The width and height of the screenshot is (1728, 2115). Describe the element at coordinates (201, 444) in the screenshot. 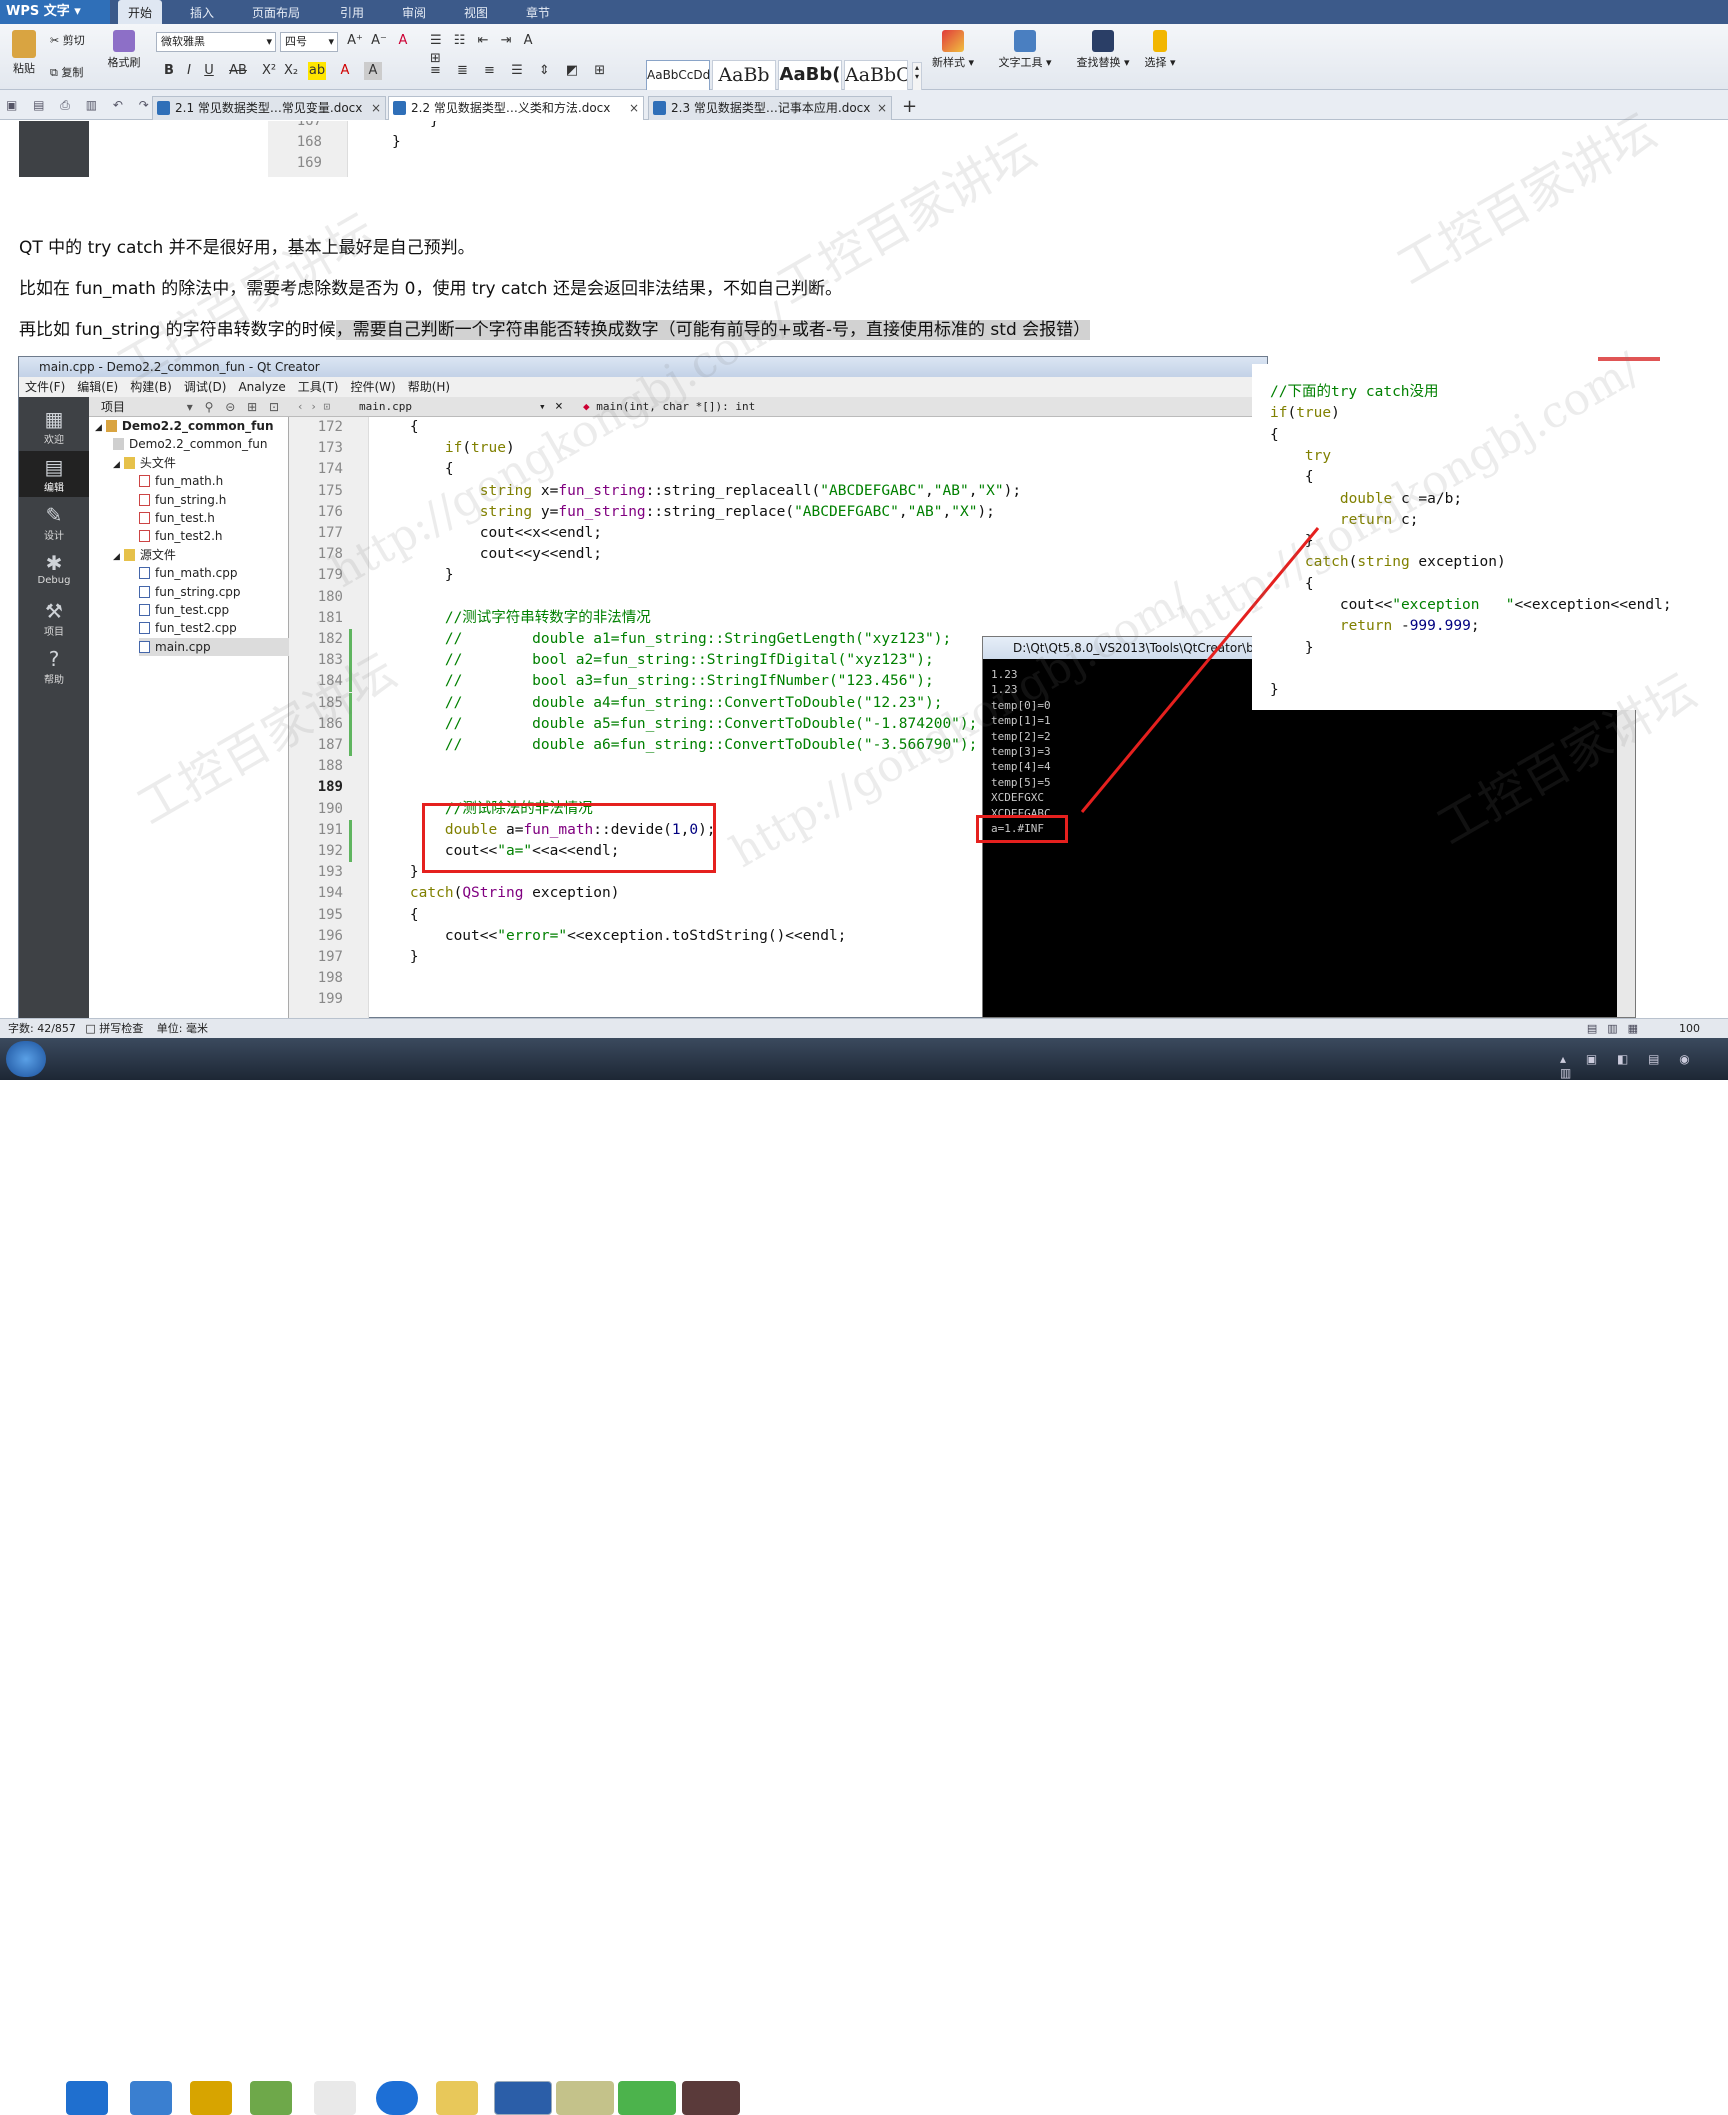

I see `tree-item: Demo2.2_common_fun` at that location.